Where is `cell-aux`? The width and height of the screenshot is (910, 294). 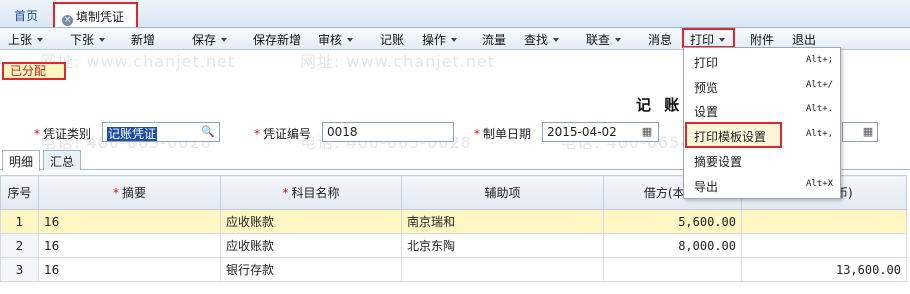 cell-aux is located at coordinates (502, 269).